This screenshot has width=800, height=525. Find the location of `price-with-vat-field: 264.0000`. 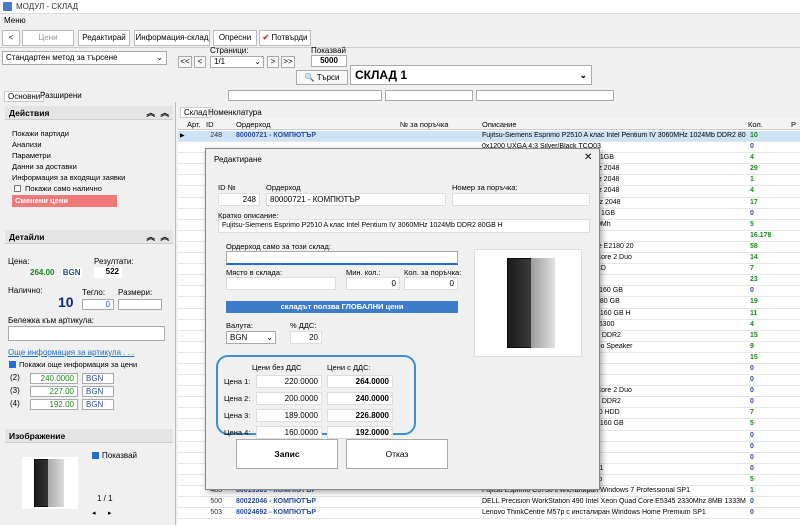

price-with-vat-field: 264.0000 is located at coordinates (360, 381).